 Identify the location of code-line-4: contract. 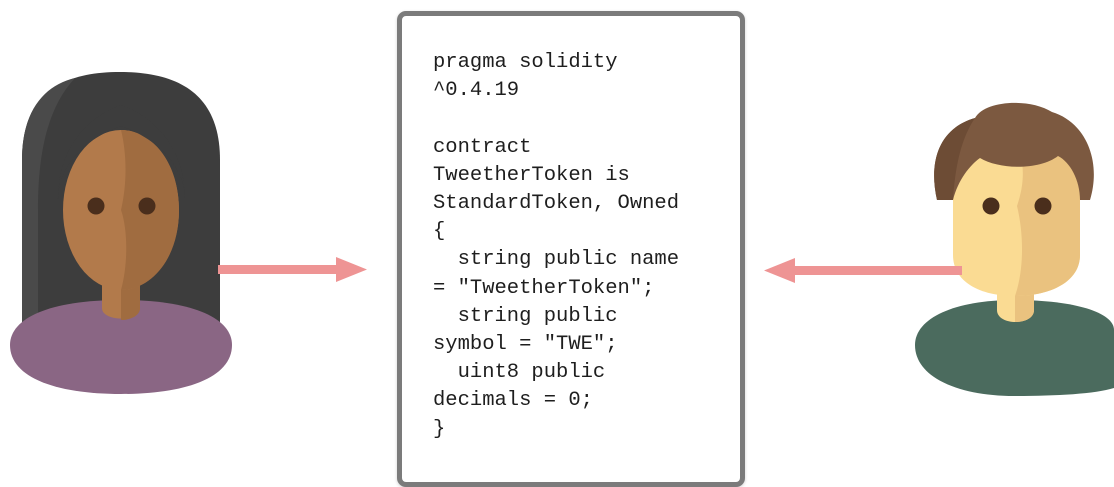
(482, 147).